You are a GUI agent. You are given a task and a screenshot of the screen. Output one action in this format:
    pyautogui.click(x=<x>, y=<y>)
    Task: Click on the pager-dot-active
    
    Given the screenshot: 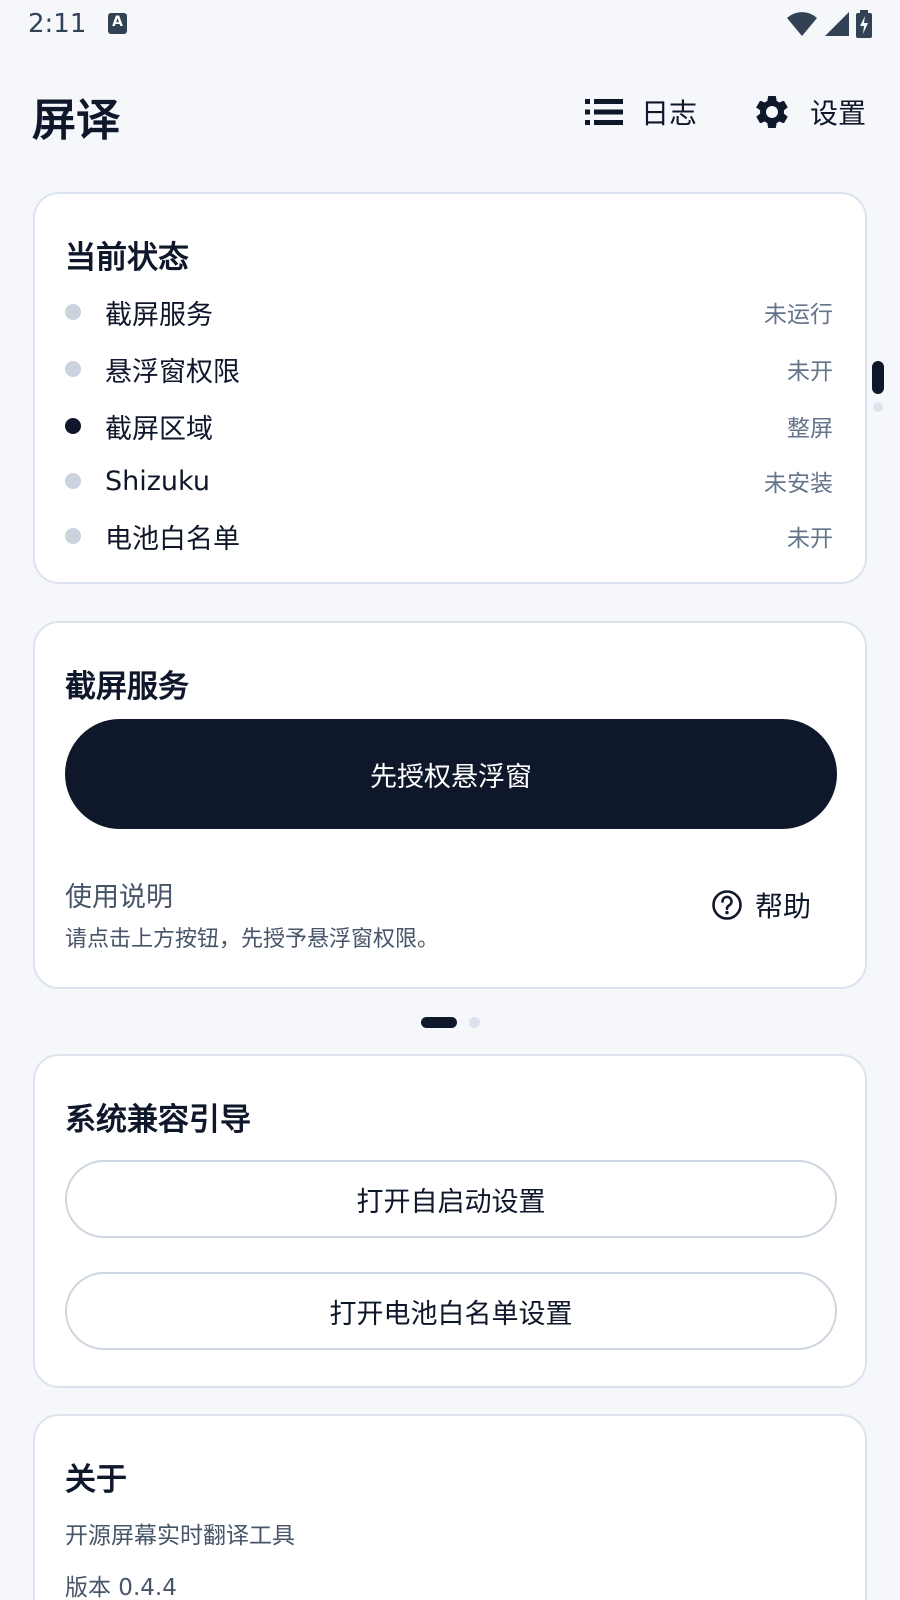 What is the action you would take?
    pyautogui.click(x=438, y=1022)
    